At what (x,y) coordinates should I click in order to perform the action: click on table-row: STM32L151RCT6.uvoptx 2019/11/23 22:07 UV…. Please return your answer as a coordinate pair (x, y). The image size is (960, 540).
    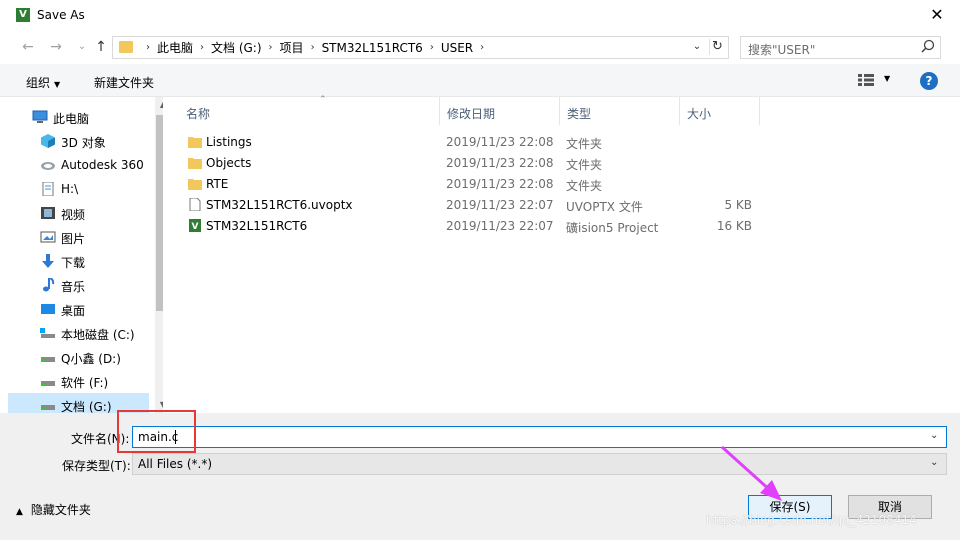
    Looking at the image, I should click on (479, 204).